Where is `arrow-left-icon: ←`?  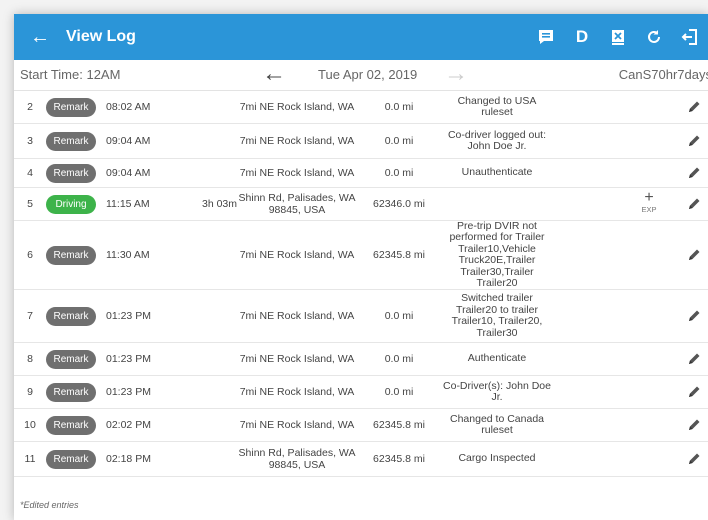
arrow-left-icon: ← is located at coordinates (40, 36).